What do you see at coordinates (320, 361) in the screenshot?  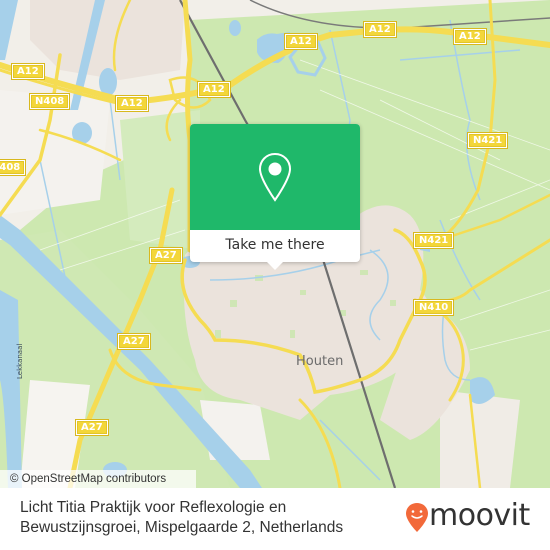 I see `city-label-houten: Houten` at bounding box center [320, 361].